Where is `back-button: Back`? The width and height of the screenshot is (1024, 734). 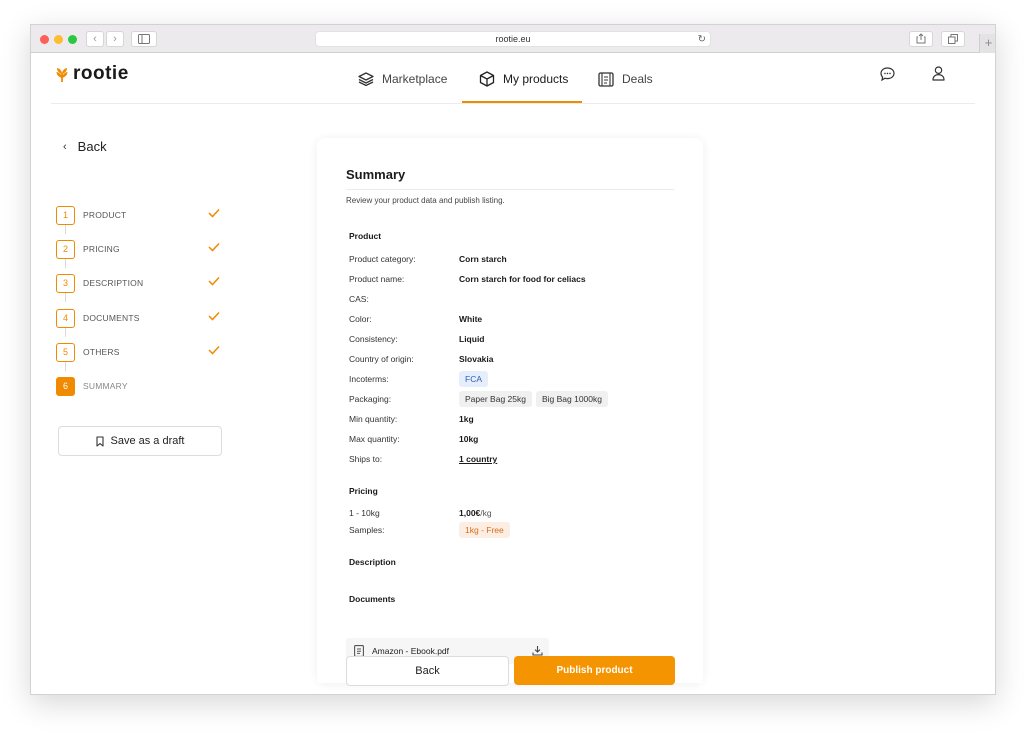
back-button: Back is located at coordinates (427, 671).